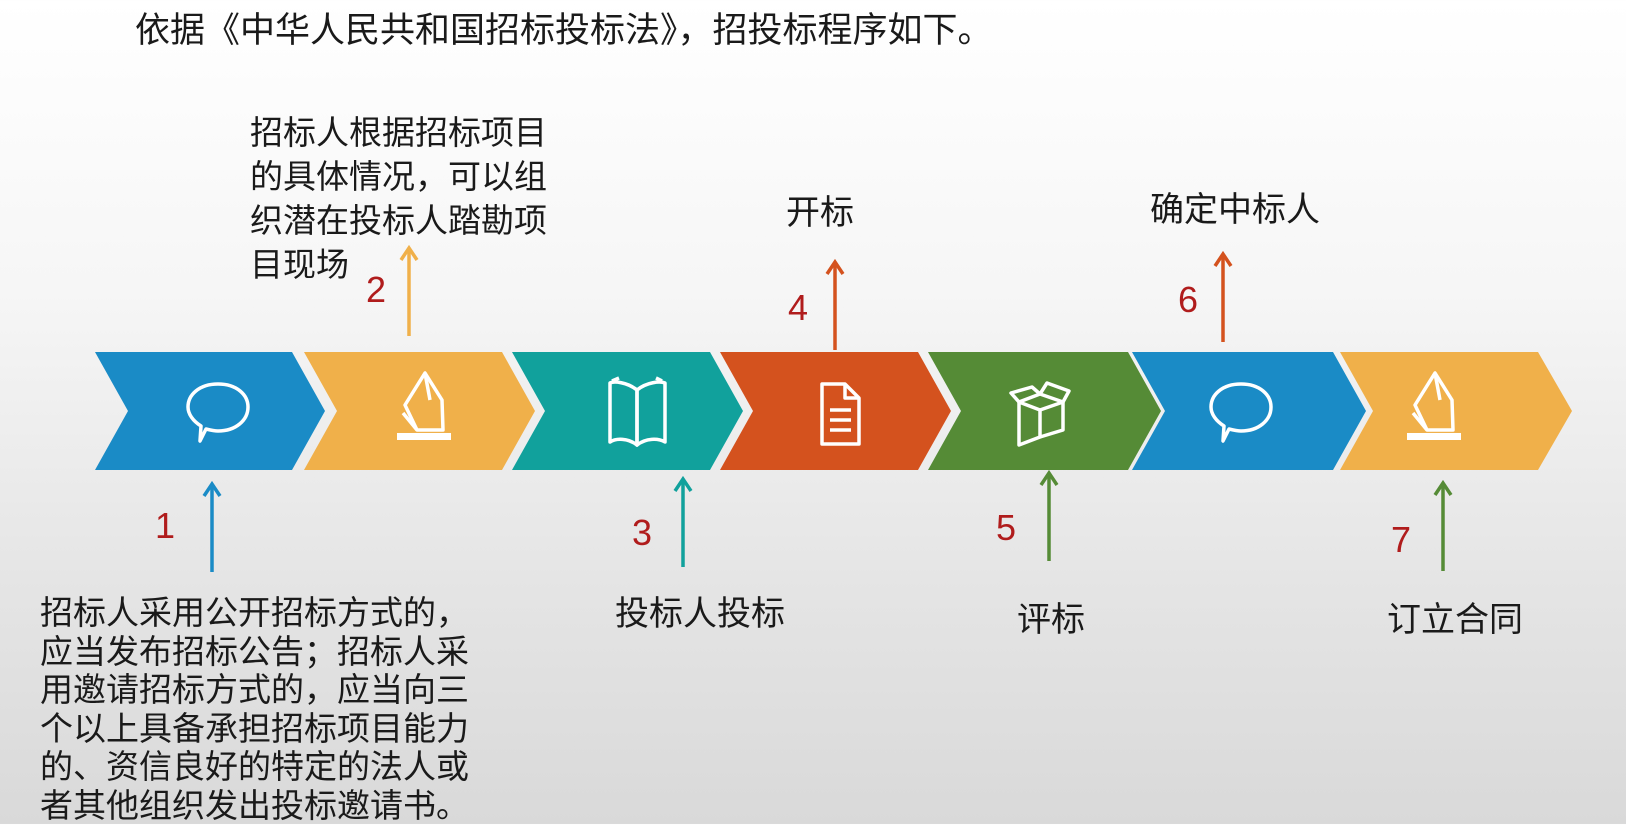  I want to click on step-2-description: 招标人根据招标项目 的具体情况，可以组 织潜在投标人踏勘项 目现场, so click(398, 198).